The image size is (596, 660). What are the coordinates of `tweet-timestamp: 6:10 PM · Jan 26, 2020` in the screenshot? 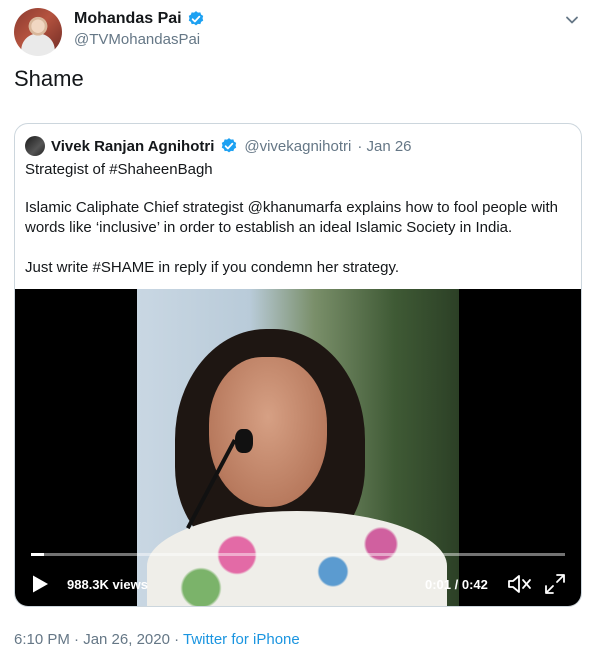 It's located at (92, 639).